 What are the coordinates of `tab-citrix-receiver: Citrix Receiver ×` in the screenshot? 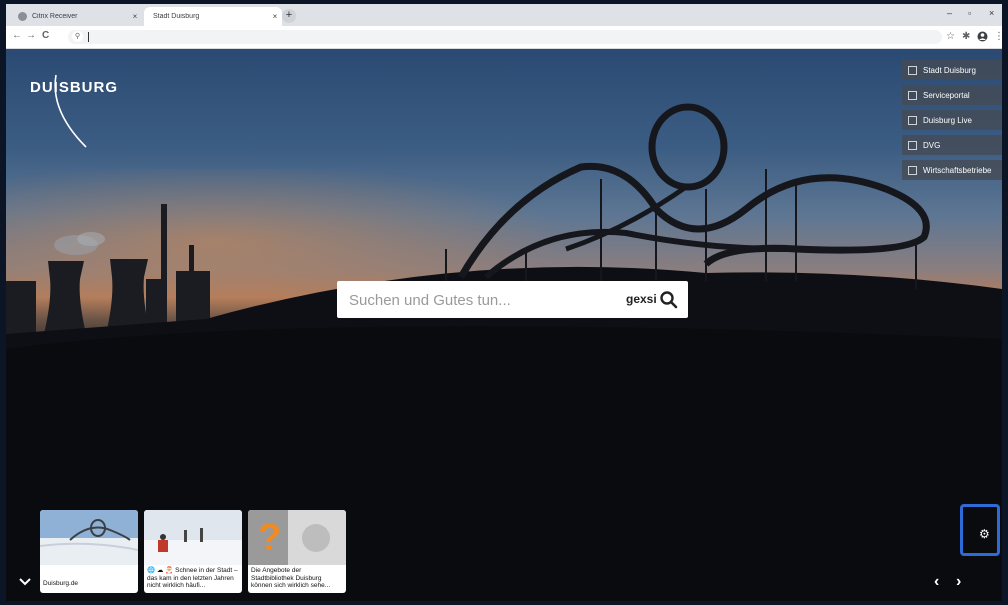 It's located at (76, 16).